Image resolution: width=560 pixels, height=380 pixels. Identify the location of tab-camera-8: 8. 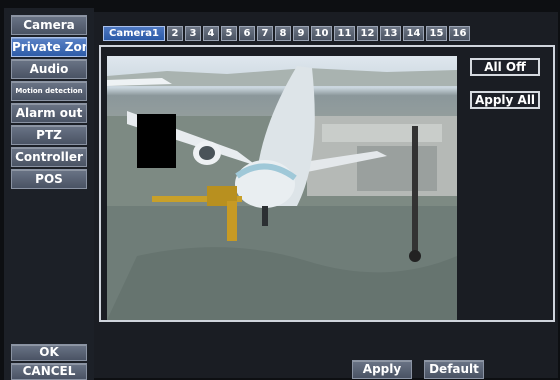
(283, 33).